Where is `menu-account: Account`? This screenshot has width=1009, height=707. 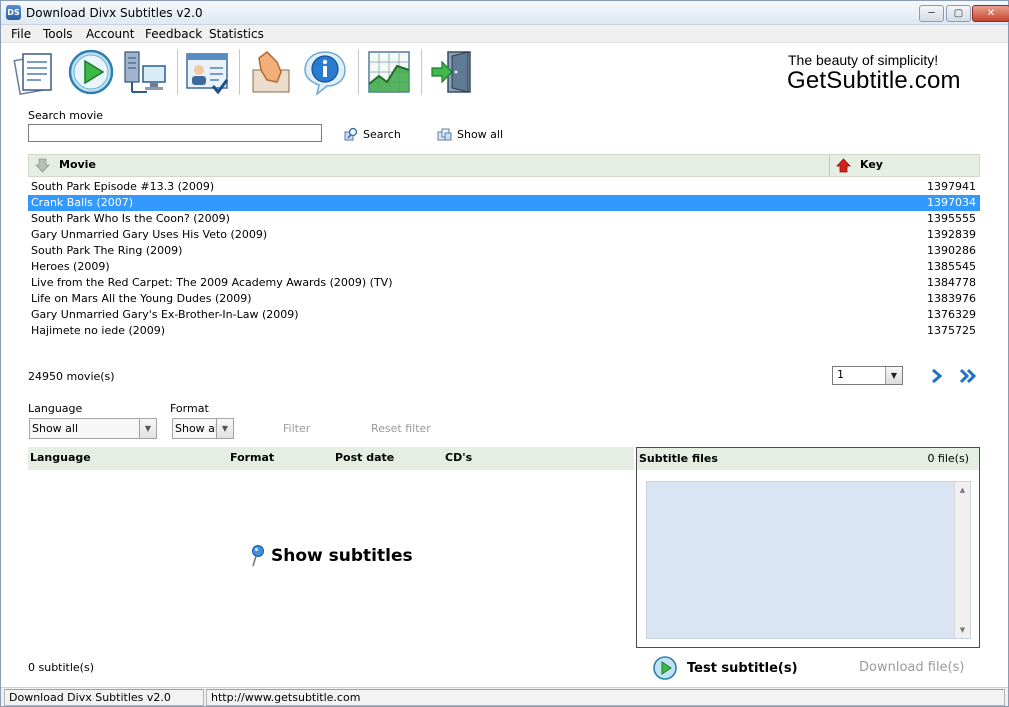 menu-account: Account is located at coordinates (110, 34).